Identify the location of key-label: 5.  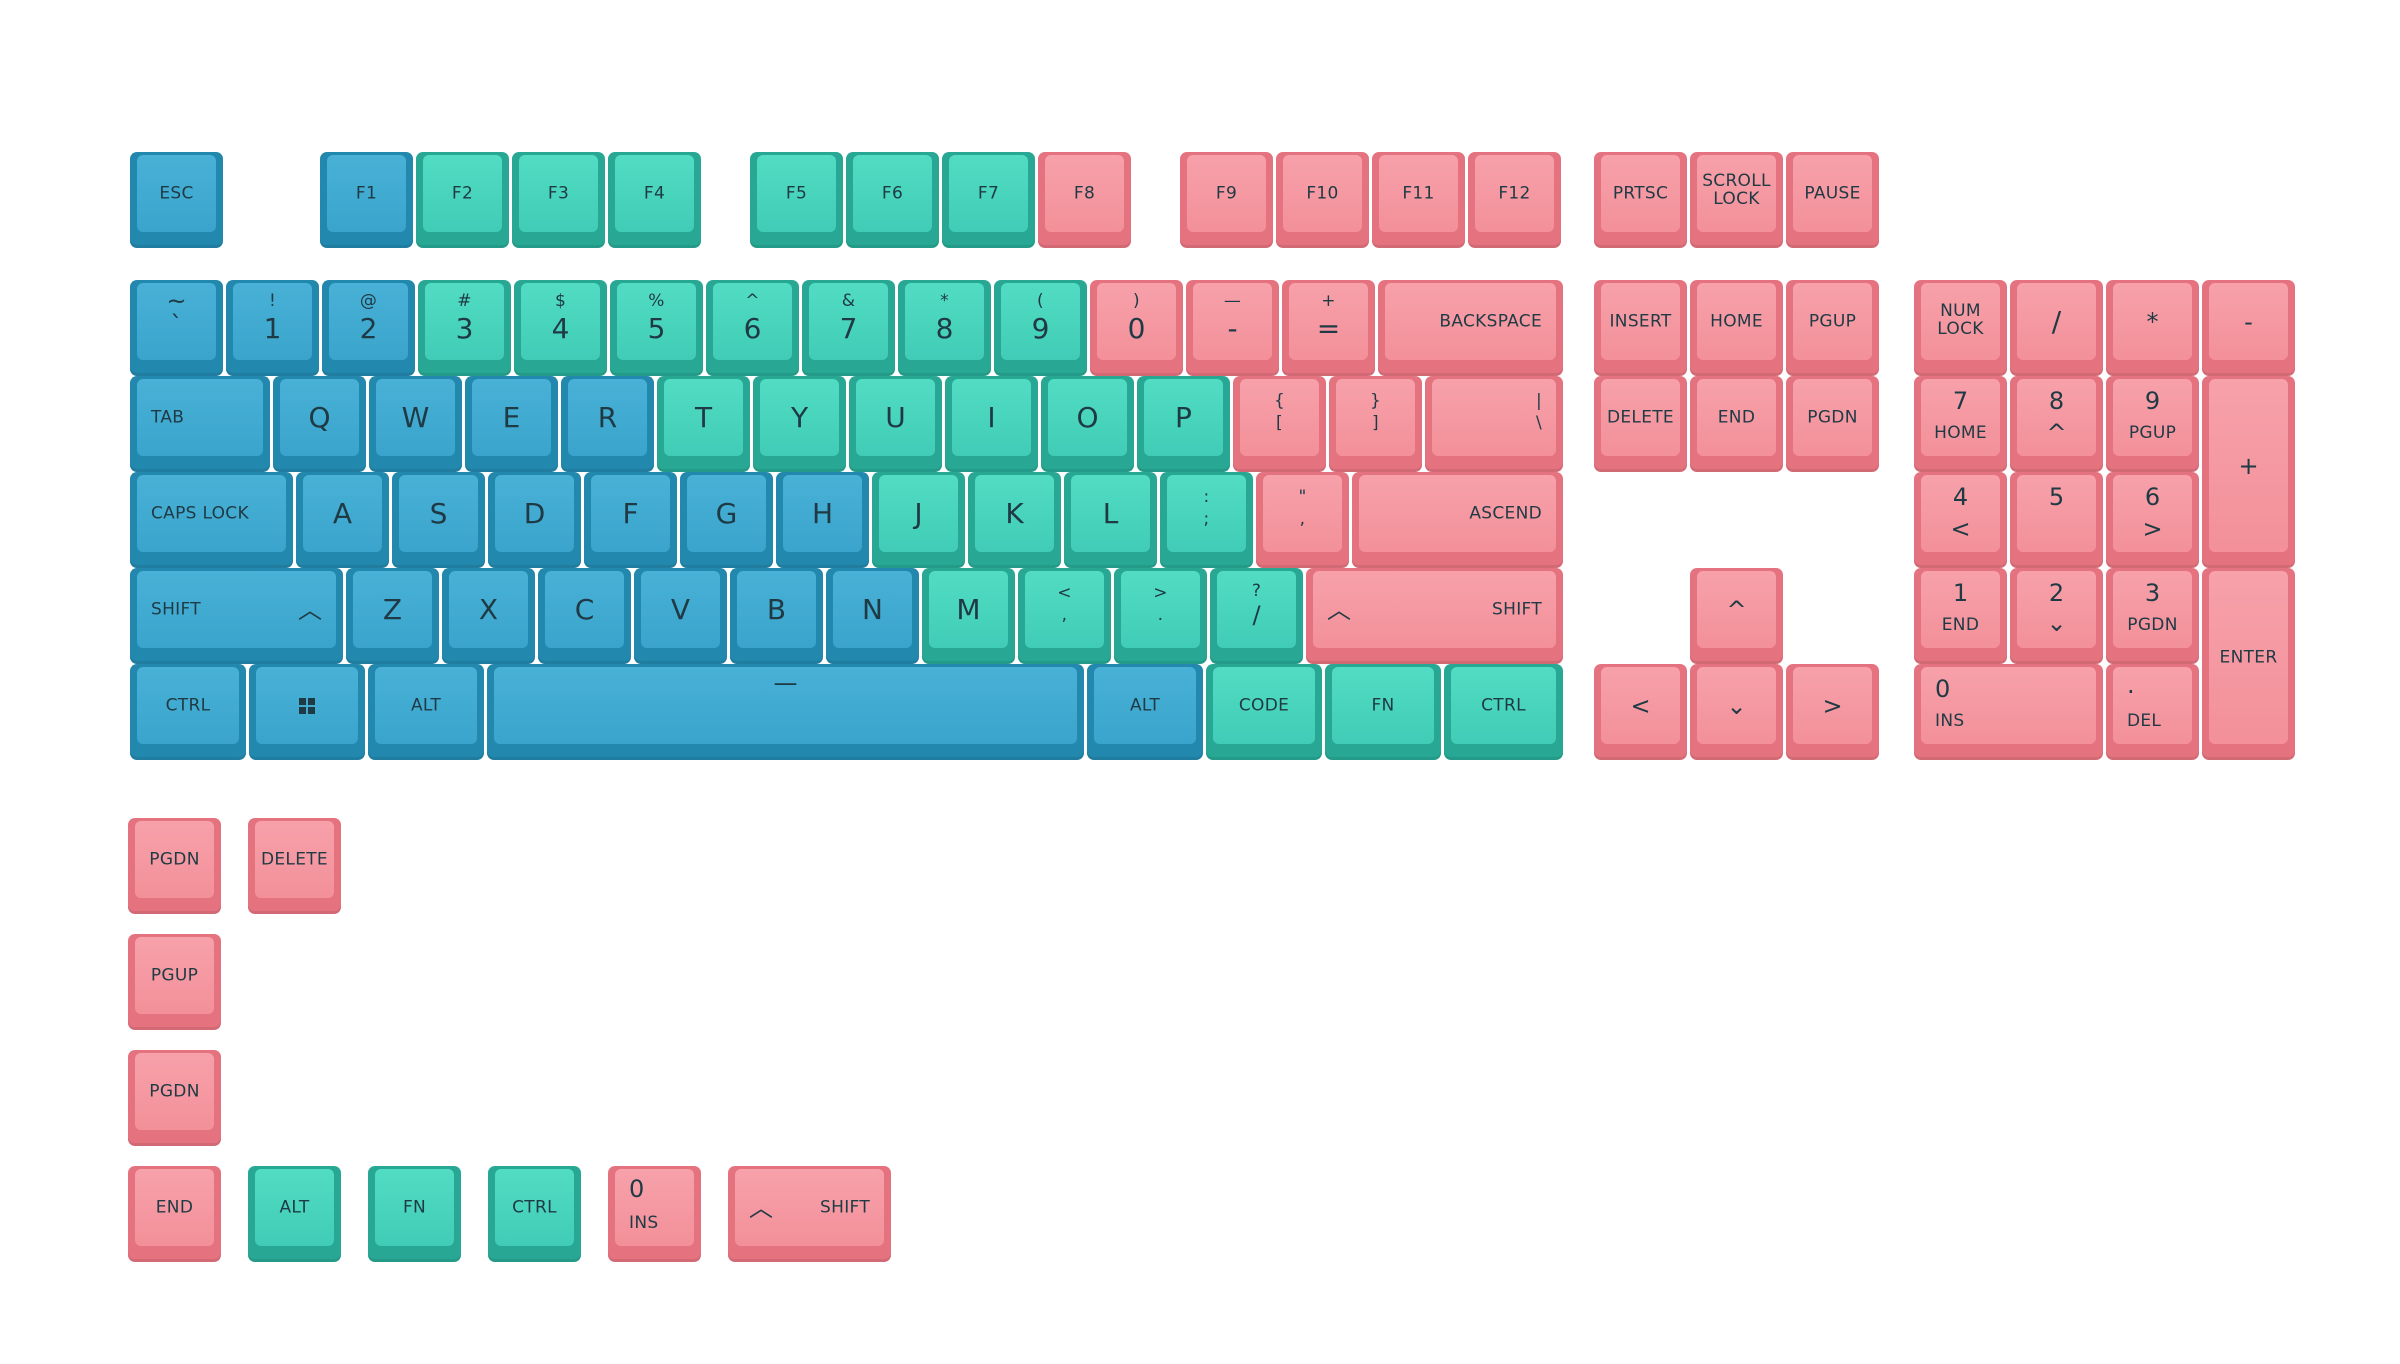
(656, 328).